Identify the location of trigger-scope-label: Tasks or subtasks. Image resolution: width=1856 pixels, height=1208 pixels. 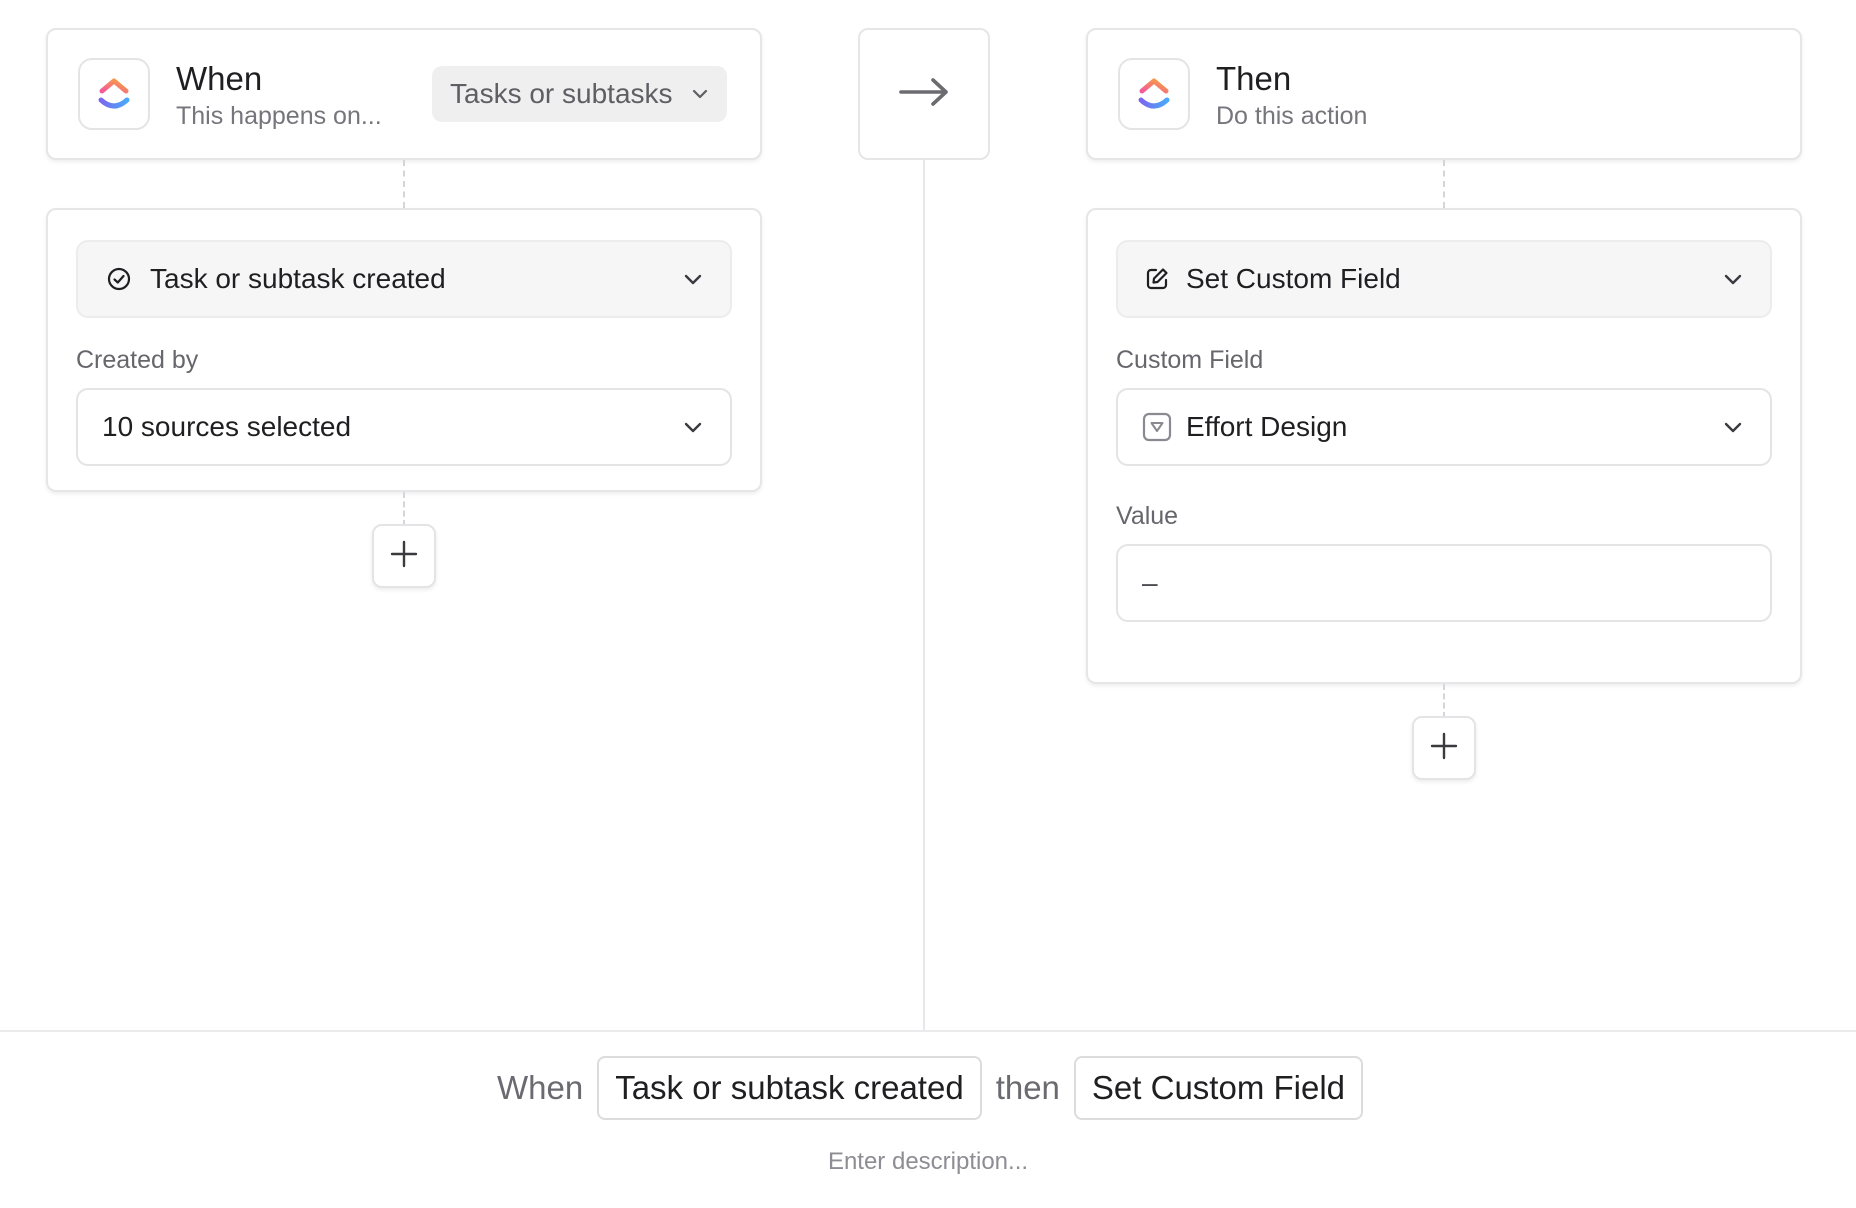
(561, 93).